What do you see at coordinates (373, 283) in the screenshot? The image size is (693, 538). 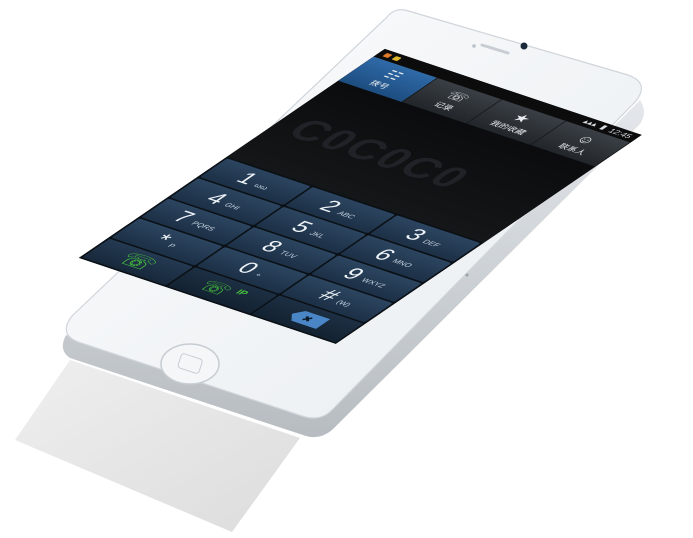 I see `key-letters: WXYZ` at bounding box center [373, 283].